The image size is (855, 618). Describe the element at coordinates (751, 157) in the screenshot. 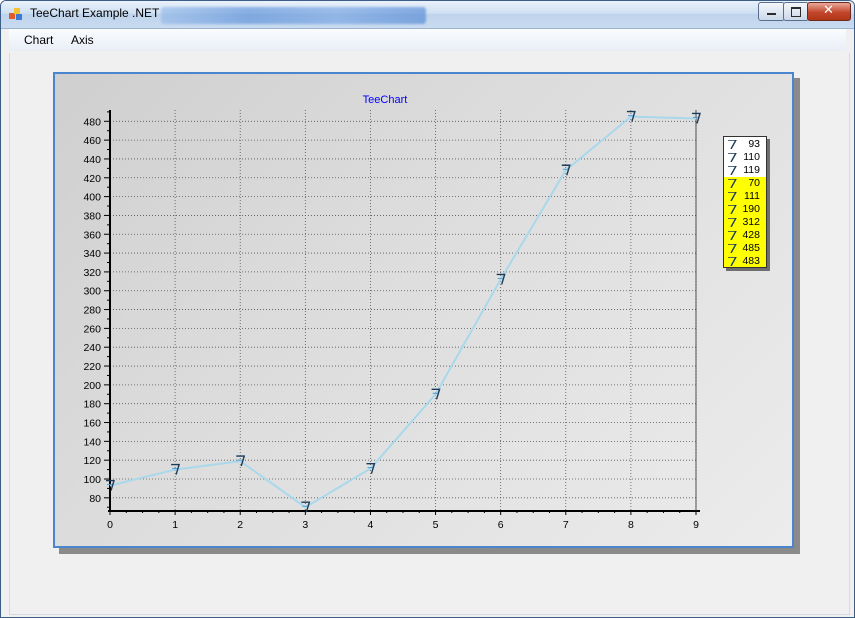

I see `legend-value: 110` at that location.